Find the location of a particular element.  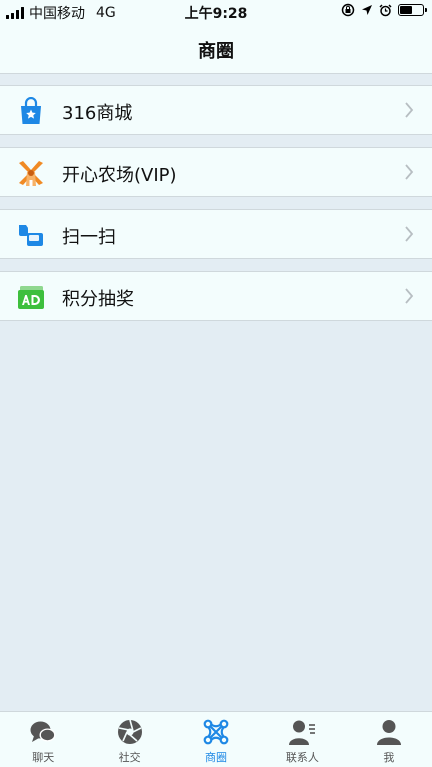

nav-bar: 商圈 is located at coordinates (216, 49).